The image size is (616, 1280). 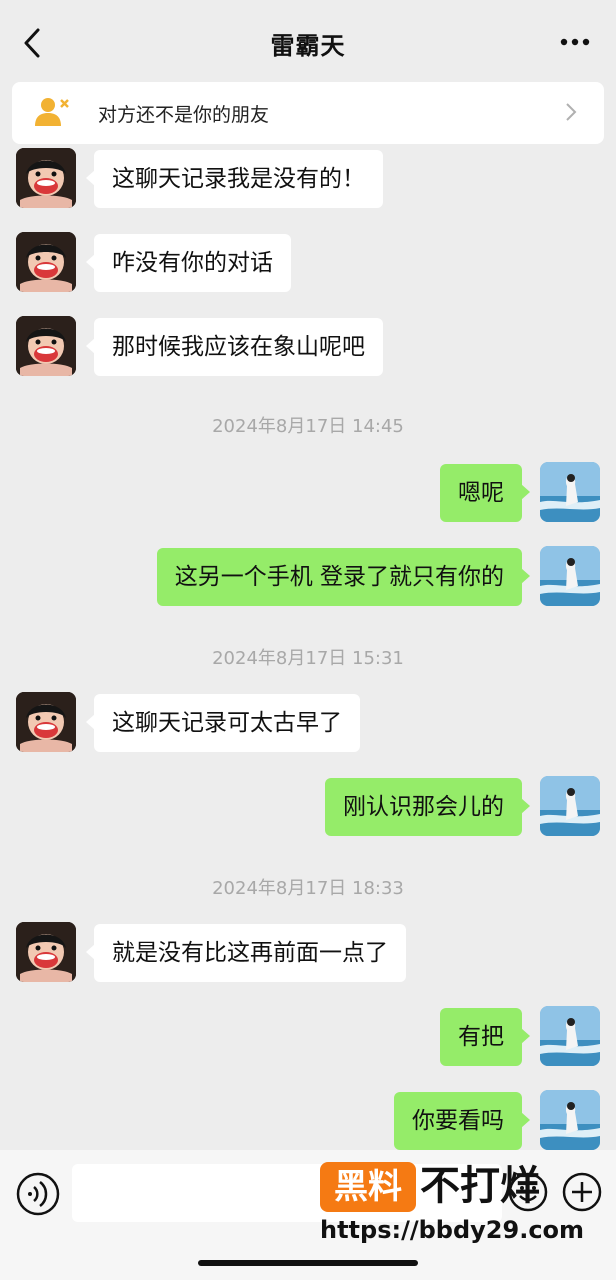 What do you see at coordinates (308, 426) in the screenshot?
I see `message-timestamp: 2024年8月17日 14:45` at bounding box center [308, 426].